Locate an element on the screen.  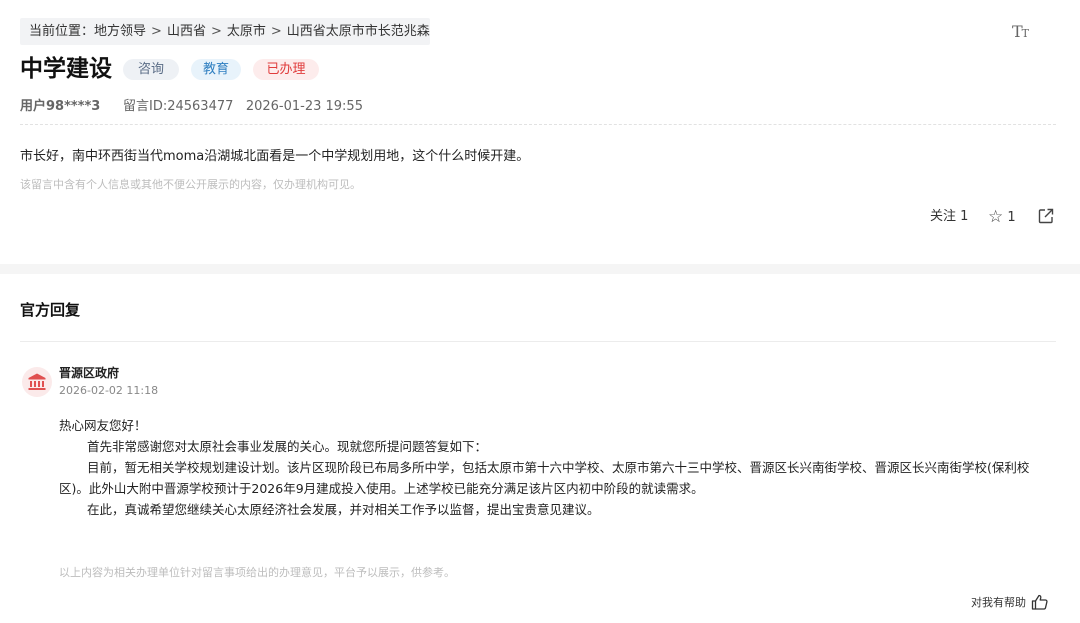
post-datetime: 2026-01-23 19:55 is located at coordinates (304, 106).